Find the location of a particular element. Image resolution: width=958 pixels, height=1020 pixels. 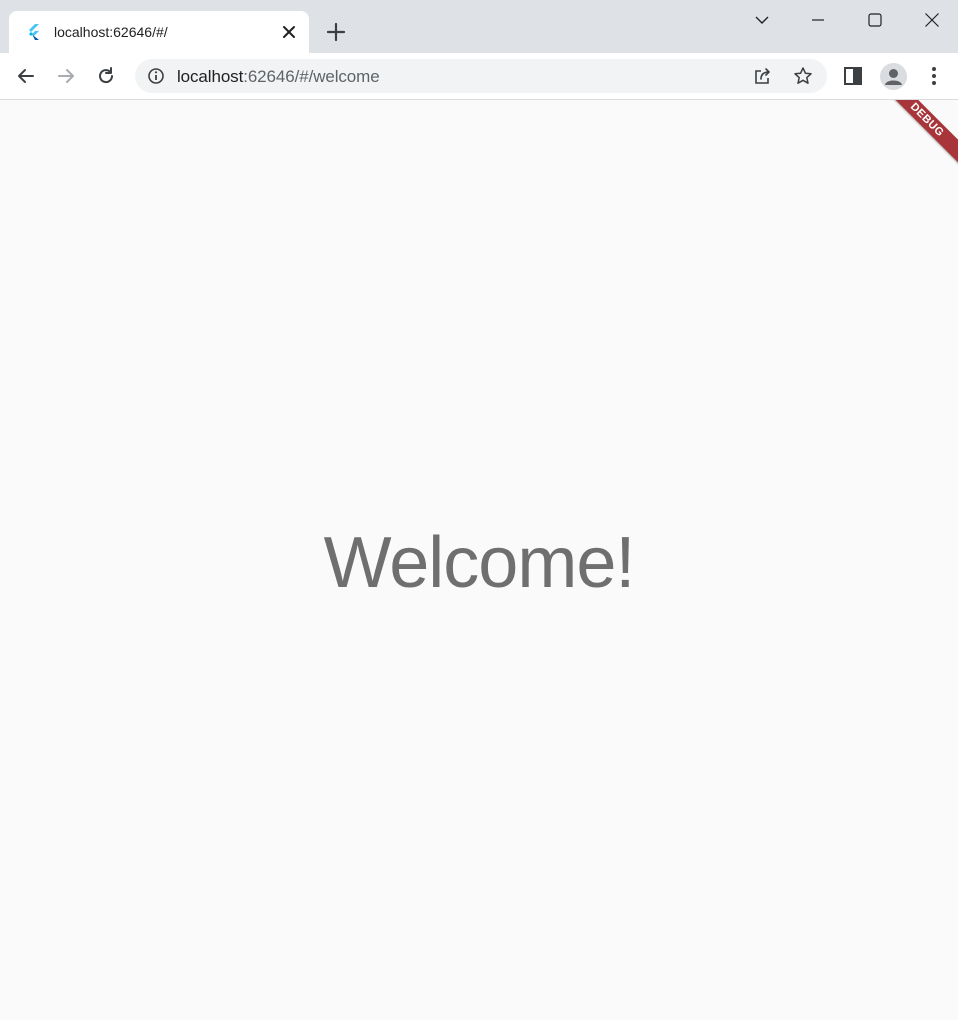

close-icon is located at coordinates (931, 20).